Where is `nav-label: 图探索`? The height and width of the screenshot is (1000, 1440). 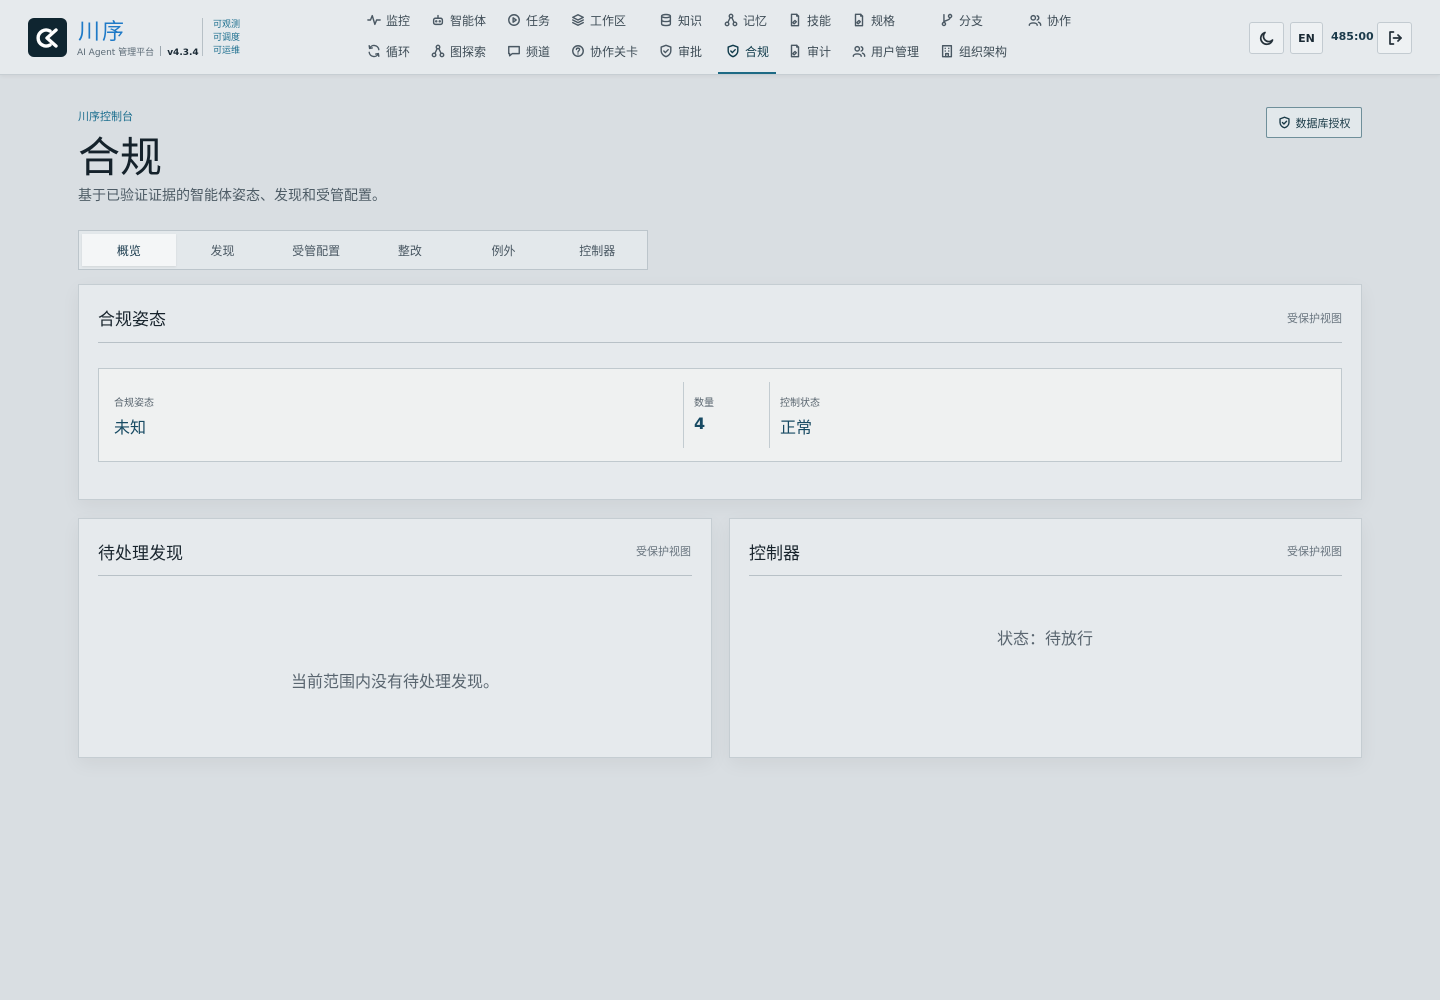 nav-label: 图探索 is located at coordinates (468, 51).